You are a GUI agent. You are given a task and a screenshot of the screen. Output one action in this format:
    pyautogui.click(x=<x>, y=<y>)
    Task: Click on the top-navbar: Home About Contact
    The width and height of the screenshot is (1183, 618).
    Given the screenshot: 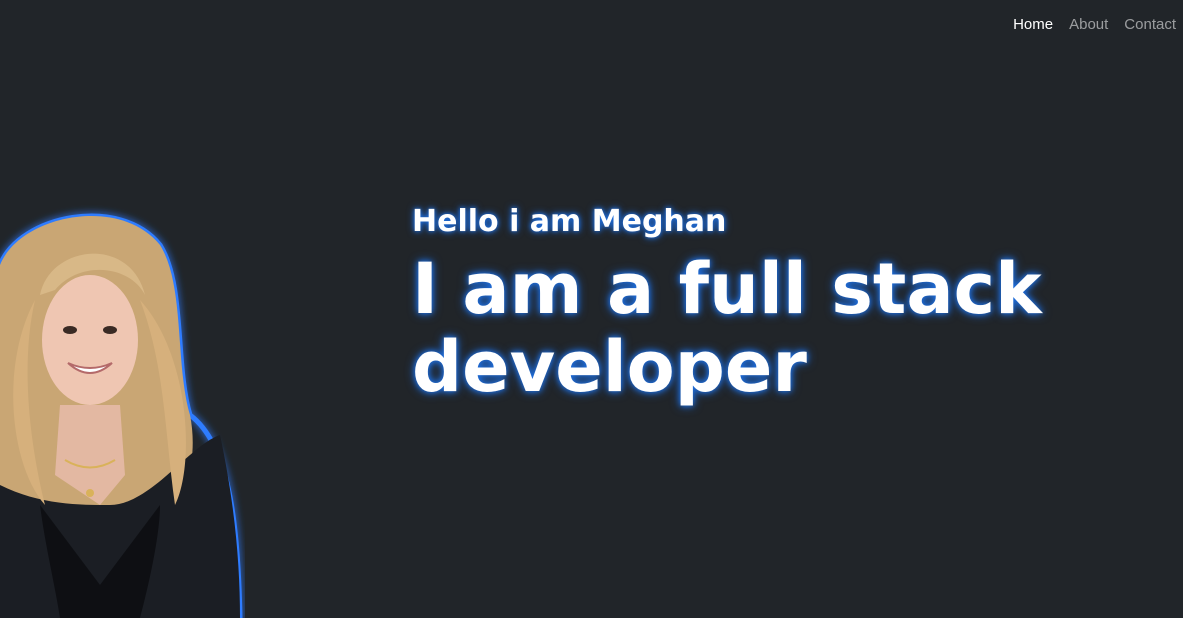 What is the action you would take?
    pyautogui.click(x=1090, y=24)
    